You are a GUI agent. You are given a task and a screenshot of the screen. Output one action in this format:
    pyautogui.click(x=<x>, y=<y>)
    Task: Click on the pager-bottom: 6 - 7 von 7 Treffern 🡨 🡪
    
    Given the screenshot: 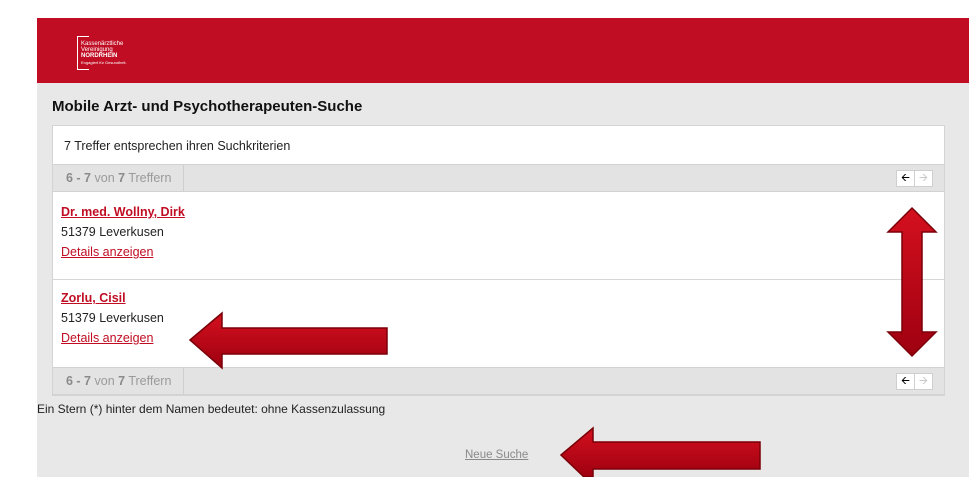 What is the action you would take?
    pyautogui.click(x=498, y=381)
    